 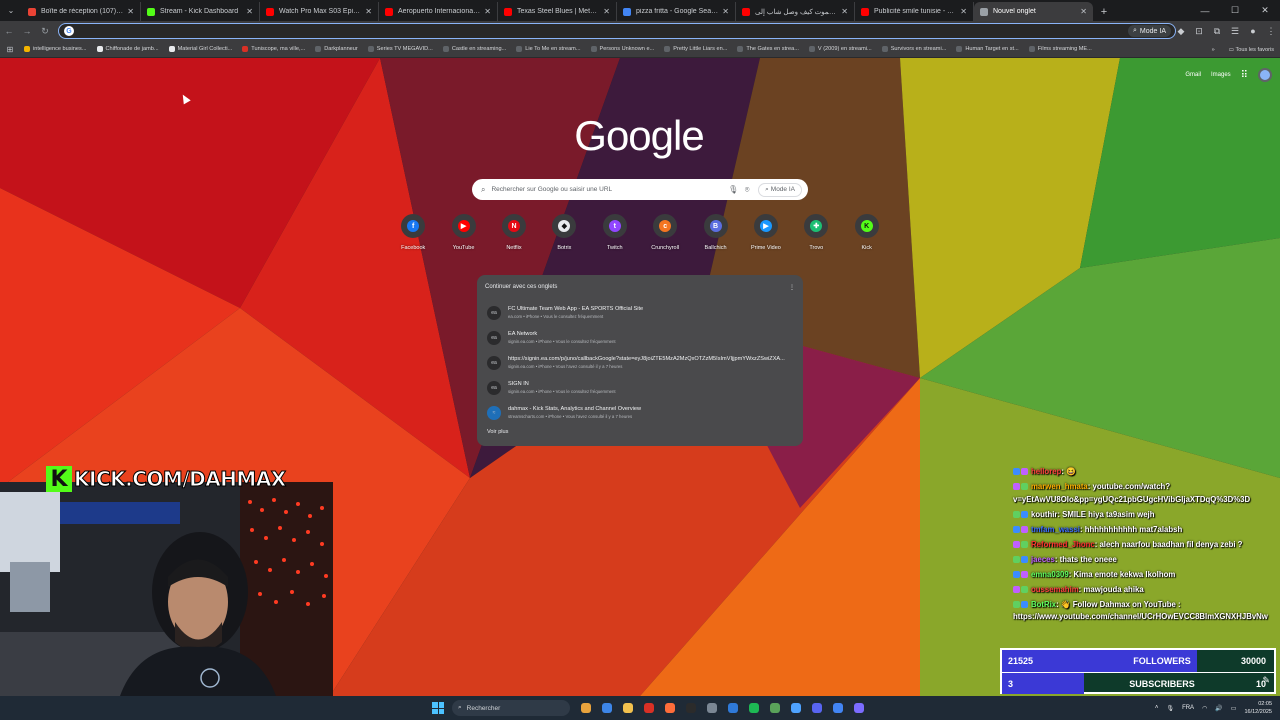 What do you see at coordinates (641, 432) in the screenshot?
I see `see-more-link: Voir plus` at bounding box center [641, 432].